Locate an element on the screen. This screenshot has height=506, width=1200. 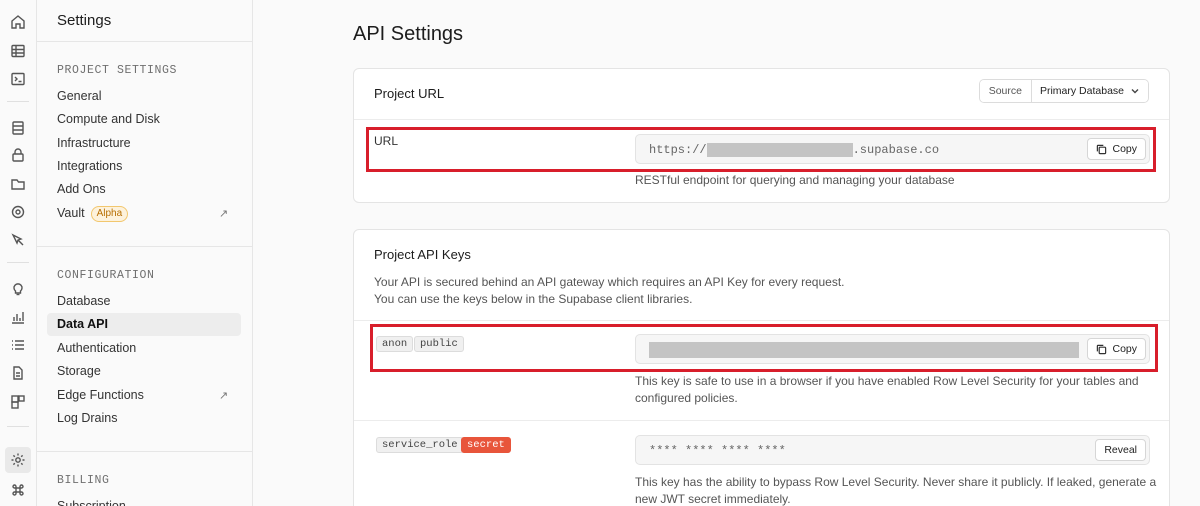
docs-icon is located at coordinates (18, 373).